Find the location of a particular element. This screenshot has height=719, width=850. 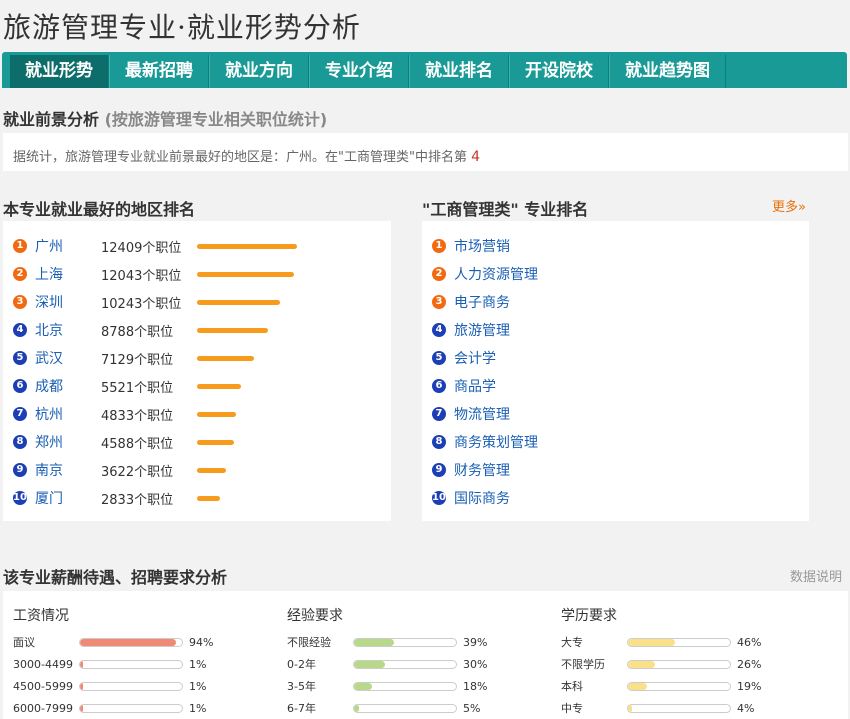

rank-number-badge: 4 is located at coordinates (439, 330).